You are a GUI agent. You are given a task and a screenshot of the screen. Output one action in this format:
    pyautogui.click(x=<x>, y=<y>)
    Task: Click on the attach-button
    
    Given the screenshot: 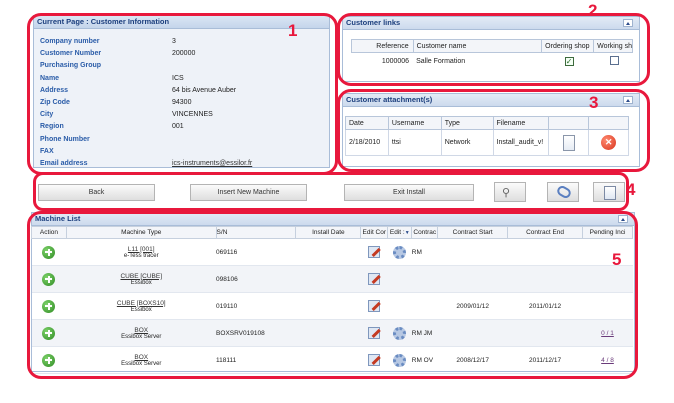 What is the action you would take?
    pyautogui.click(x=563, y=192)
    